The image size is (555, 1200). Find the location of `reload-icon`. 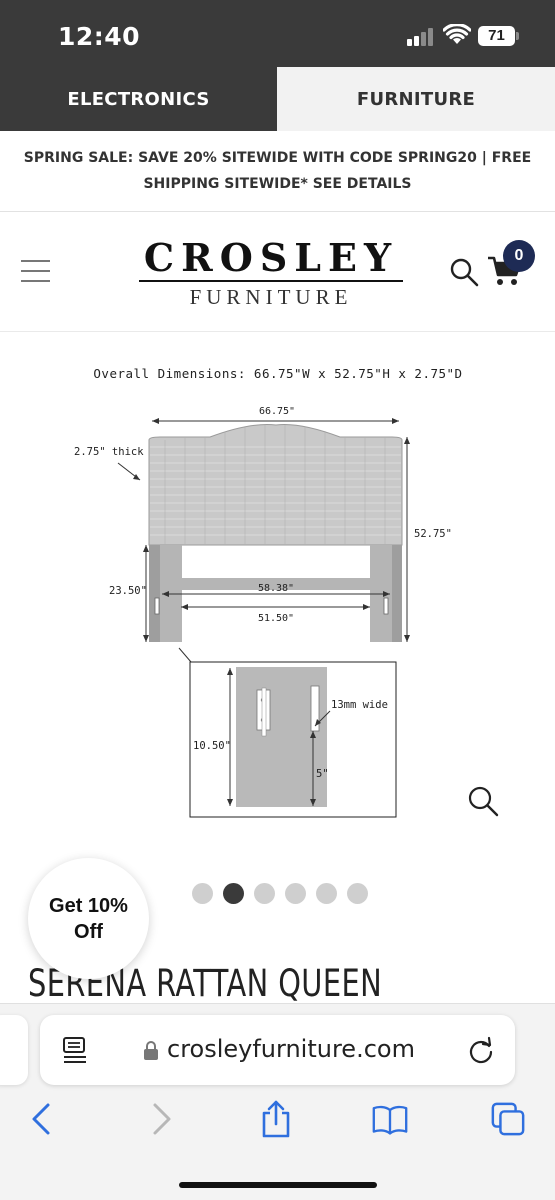

reload-icon is located at coordinates (481, 1050).